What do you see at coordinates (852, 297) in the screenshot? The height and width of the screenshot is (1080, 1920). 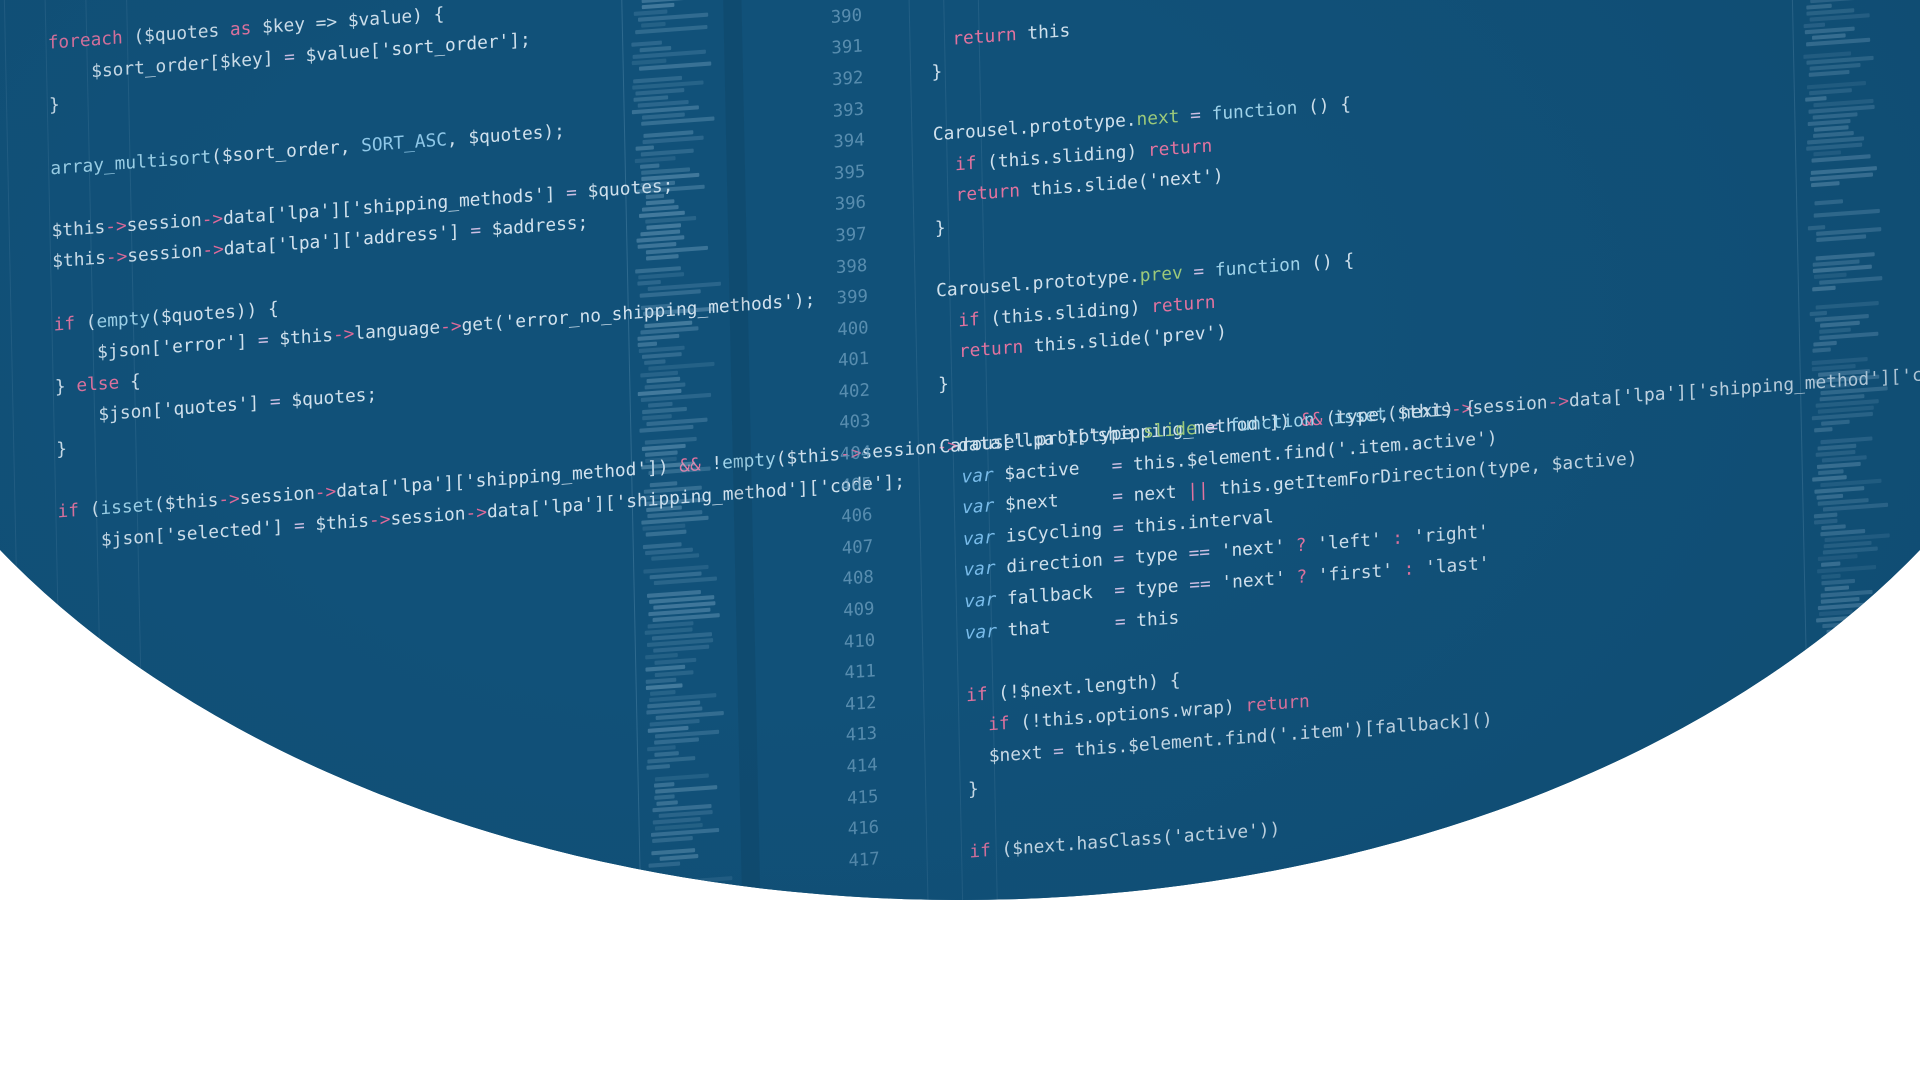 I see `line-number: 399` at bounding box center [852, 297].